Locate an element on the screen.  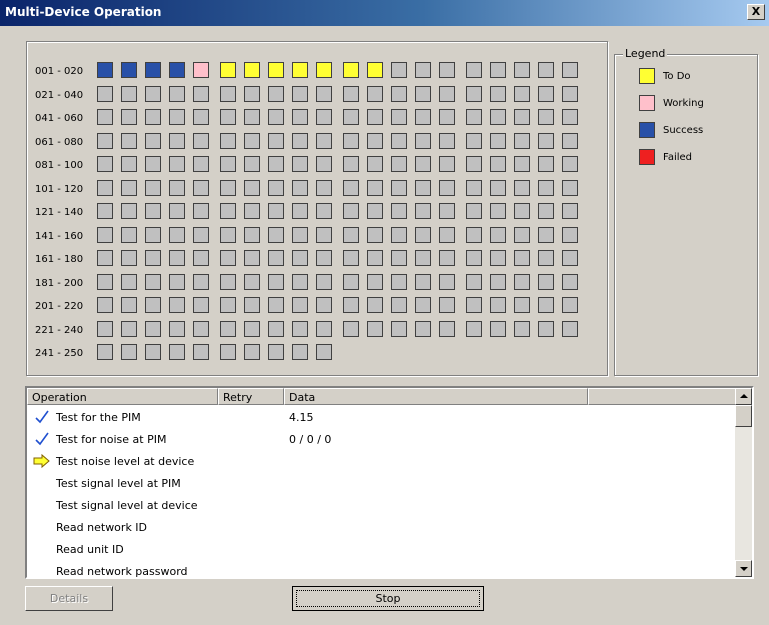
operation-row: Read network ID is located at coordinates (382, 527).